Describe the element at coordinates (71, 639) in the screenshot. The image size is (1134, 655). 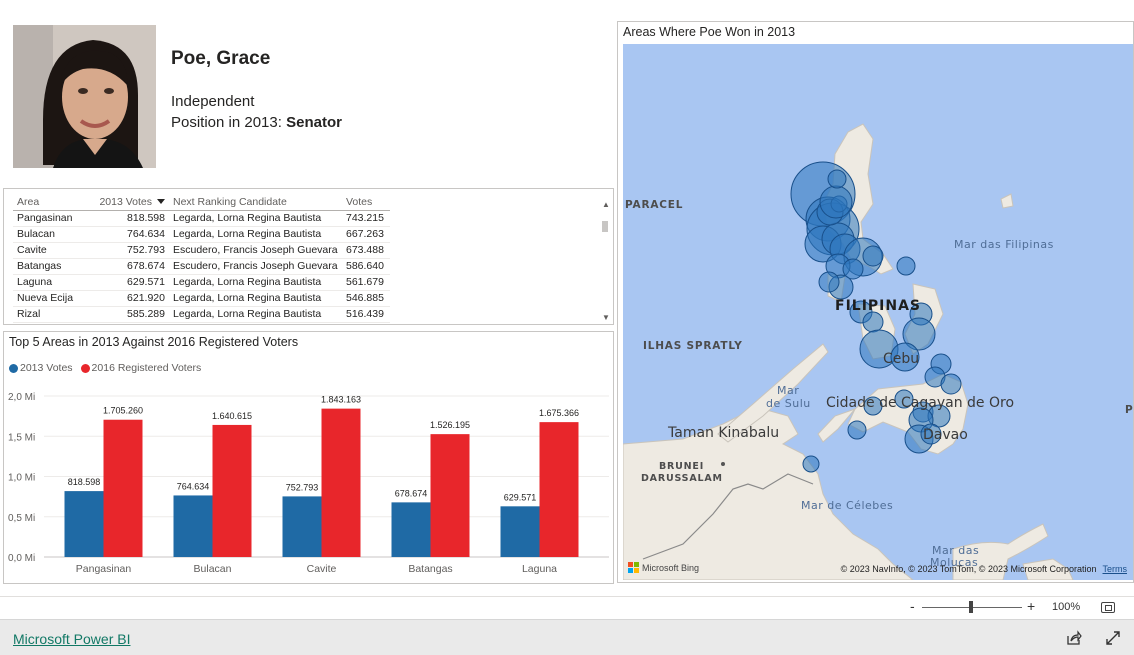
I see `power-bi-link: Microsoft Power BI` at that location.